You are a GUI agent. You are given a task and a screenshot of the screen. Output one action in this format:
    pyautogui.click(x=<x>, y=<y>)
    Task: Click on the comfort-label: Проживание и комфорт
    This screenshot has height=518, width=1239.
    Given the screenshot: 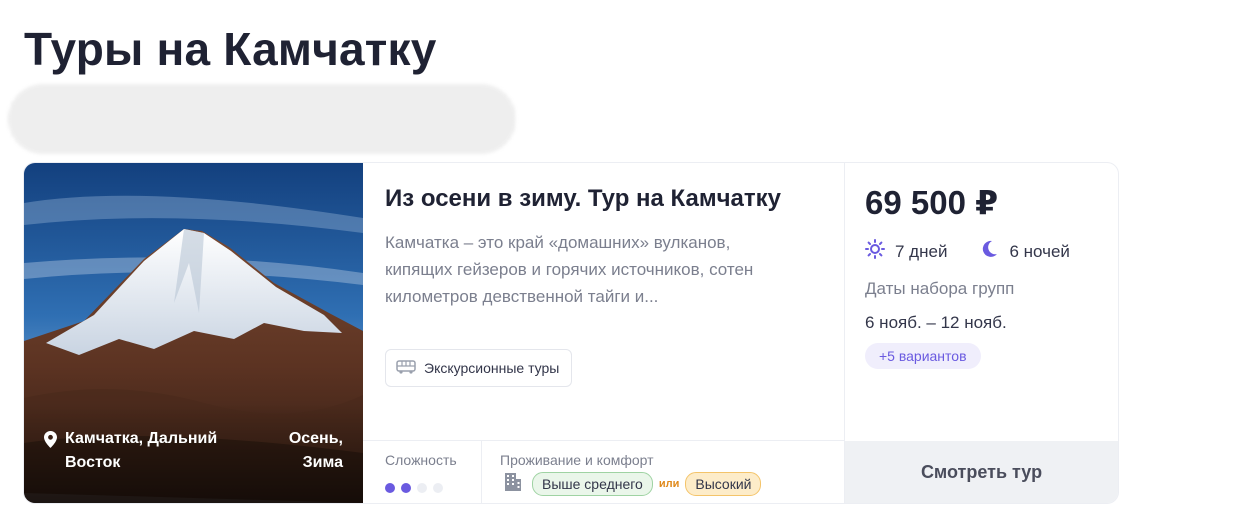 What is the action you would take?
    pyautogui.click(x=577, y=460)
    